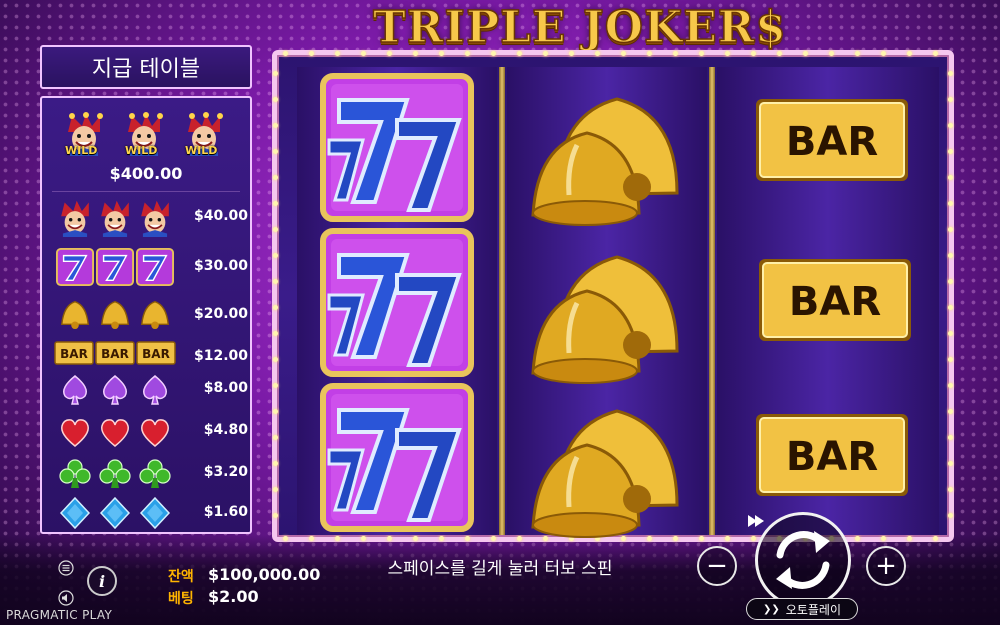 The height and width of the screenshot is (625, 1000). Describe the element at coordinates (181, 599) in the screenshot. I see `bet-label: 베팅` at that location.